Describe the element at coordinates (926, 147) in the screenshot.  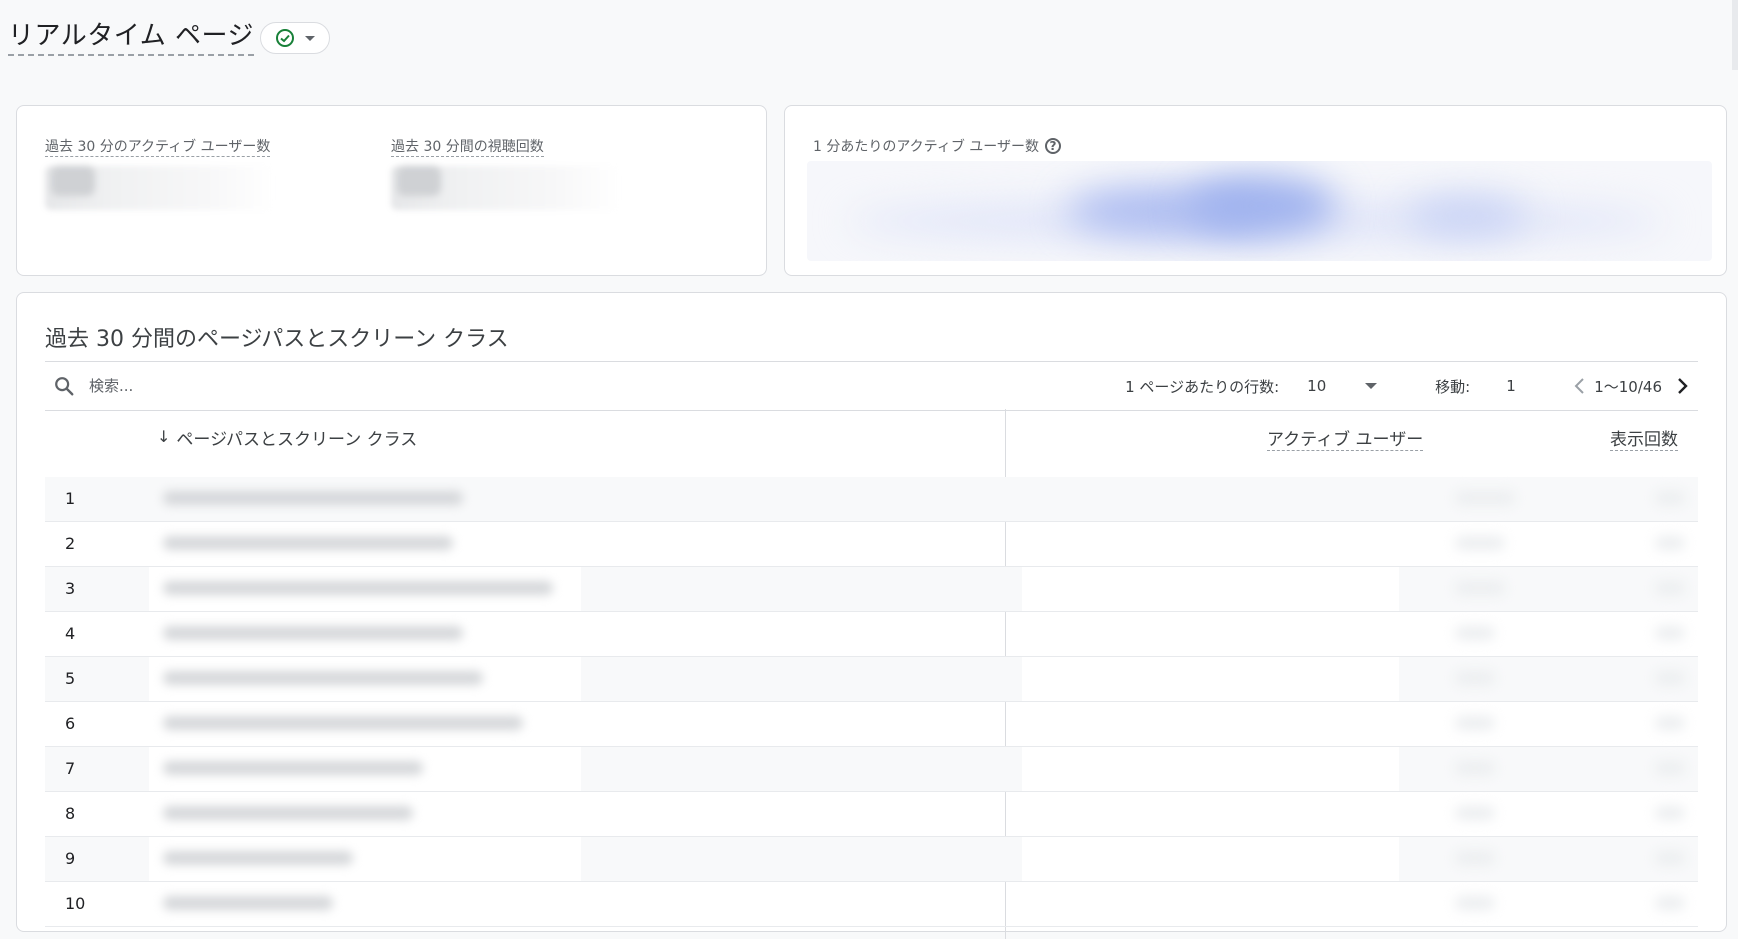
I see `chart-title: 1 分あたりのアクティブ ユーザー数` at that location.